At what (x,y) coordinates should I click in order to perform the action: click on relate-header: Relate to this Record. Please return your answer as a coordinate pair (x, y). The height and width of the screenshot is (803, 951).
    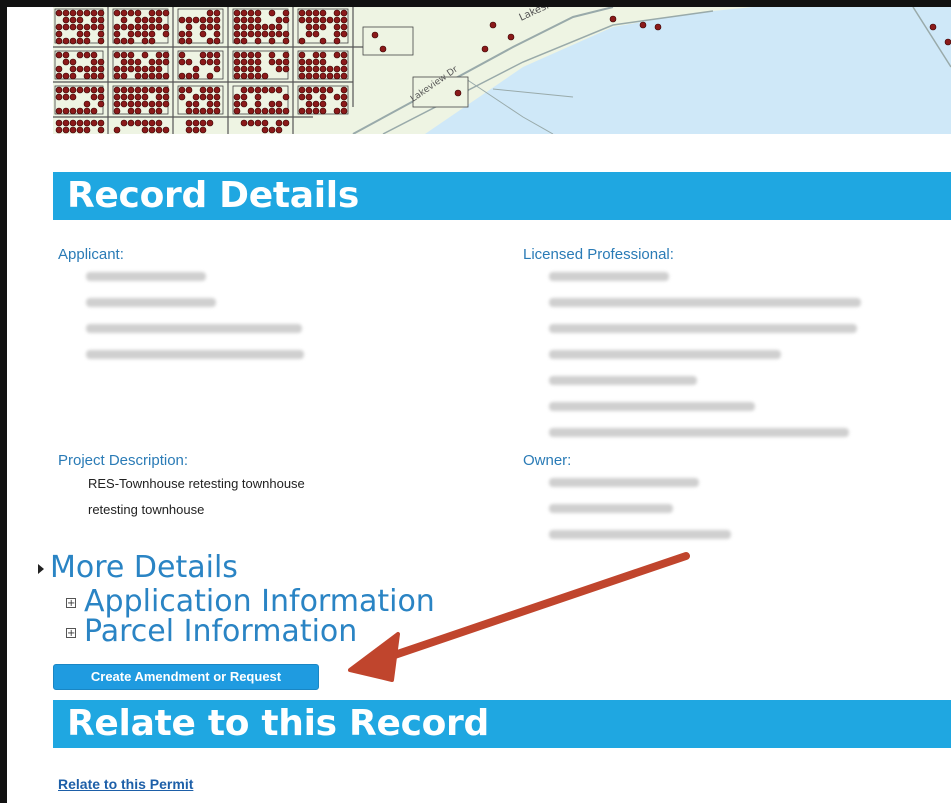
    Looking at the image, I should click on (502, 724).